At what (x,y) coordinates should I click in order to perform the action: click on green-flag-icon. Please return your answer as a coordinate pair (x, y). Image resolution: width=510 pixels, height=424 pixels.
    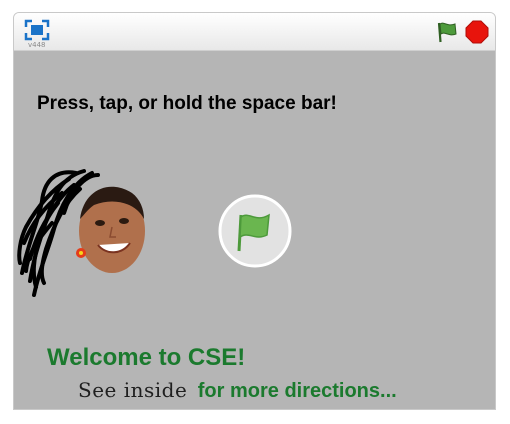
    Looking at the image, I should click on (447, 32).